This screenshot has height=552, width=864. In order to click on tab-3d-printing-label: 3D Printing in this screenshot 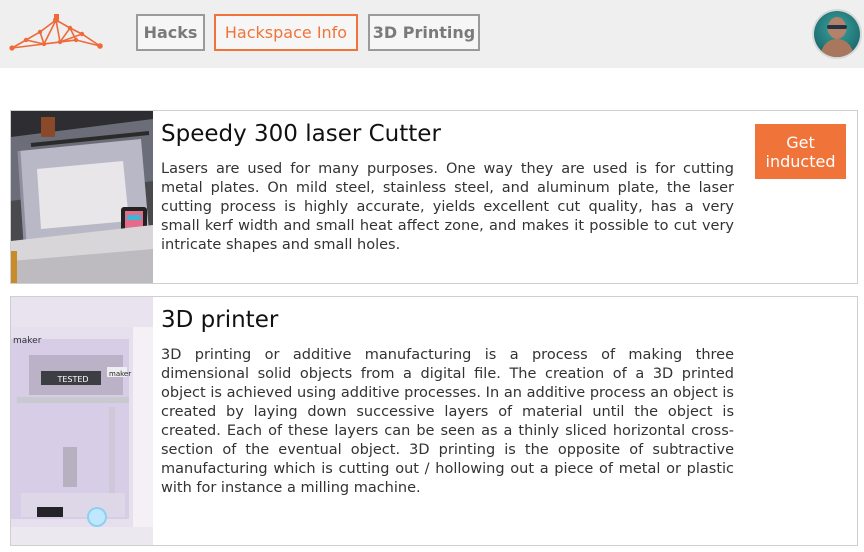, I will do `click(424, 32)`.